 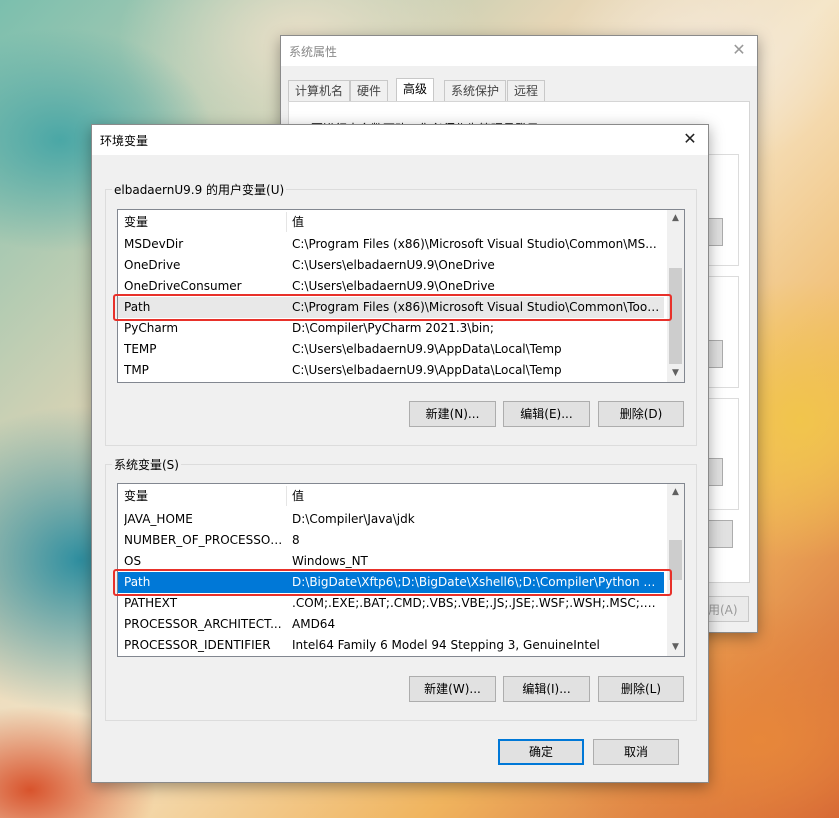 What do you see at coordinates (296, 540) in the screenshot?
I see `var-value: 8` at bounding box center [296, 540].